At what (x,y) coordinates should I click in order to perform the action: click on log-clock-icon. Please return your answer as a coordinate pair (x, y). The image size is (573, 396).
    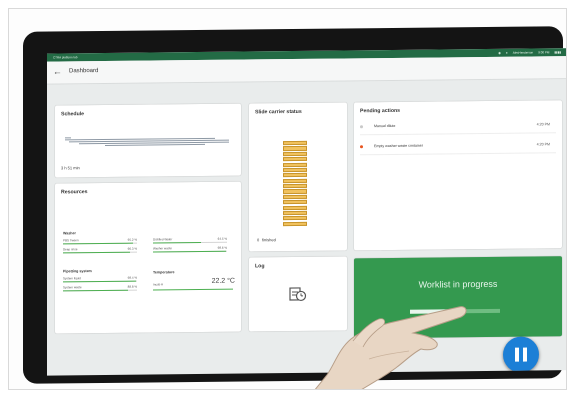
    Looking at the image, I should click on (298, 294).